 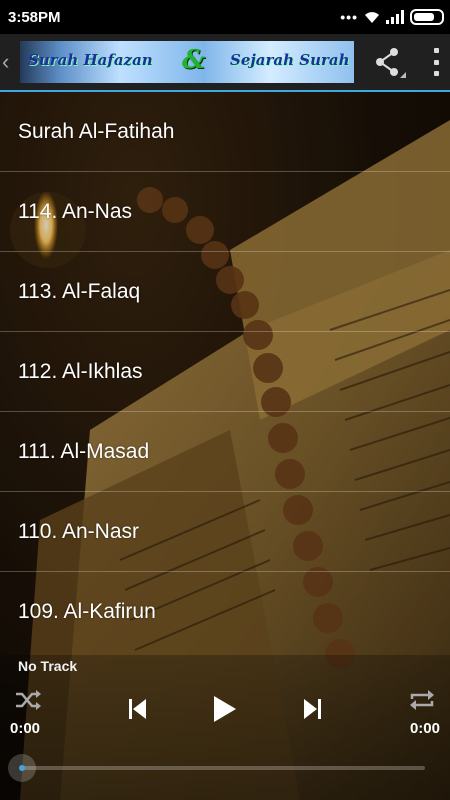 I want to click on list-item: 112. Al-Ikhlas, so click(x=225, y=372).